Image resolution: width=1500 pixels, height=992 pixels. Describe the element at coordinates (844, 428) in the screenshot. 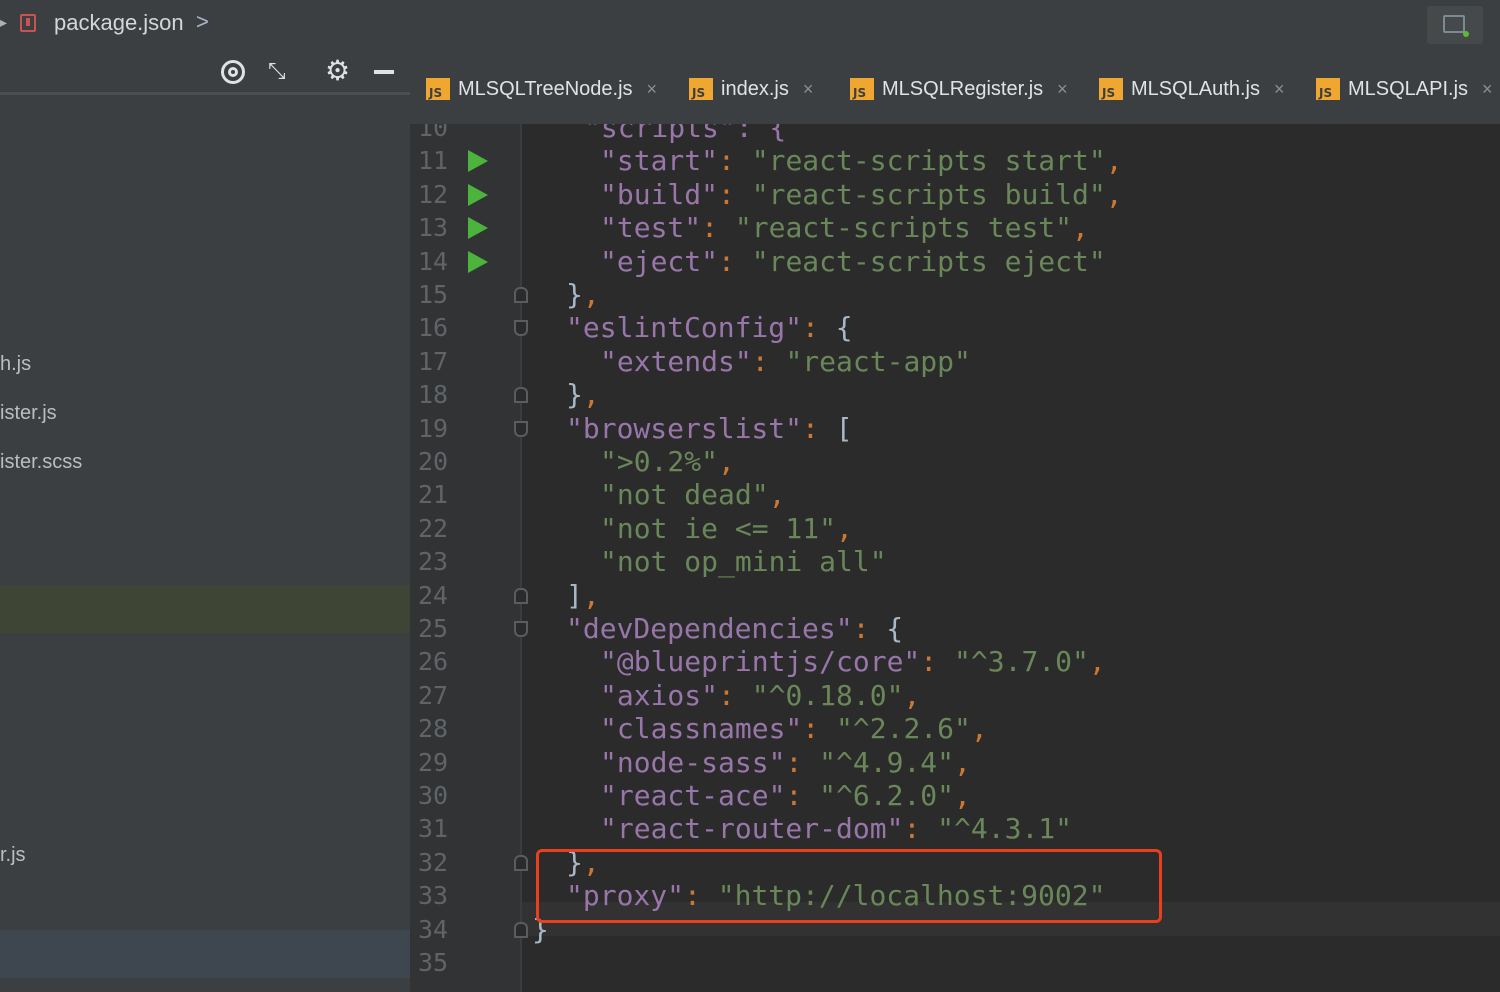

I see `bracket: [` at that location.